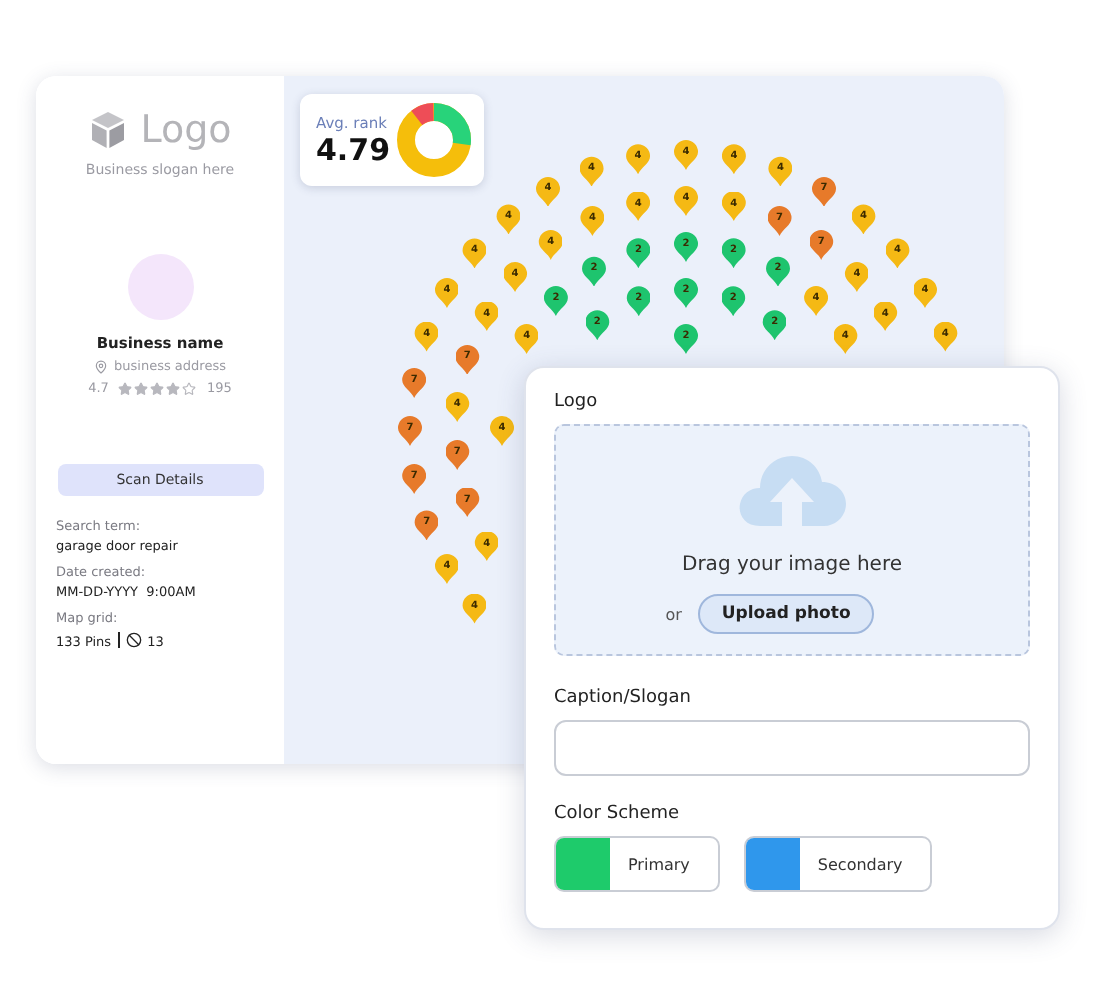  I want to click on avg-rank-value: 4.79, so click(353, 149).